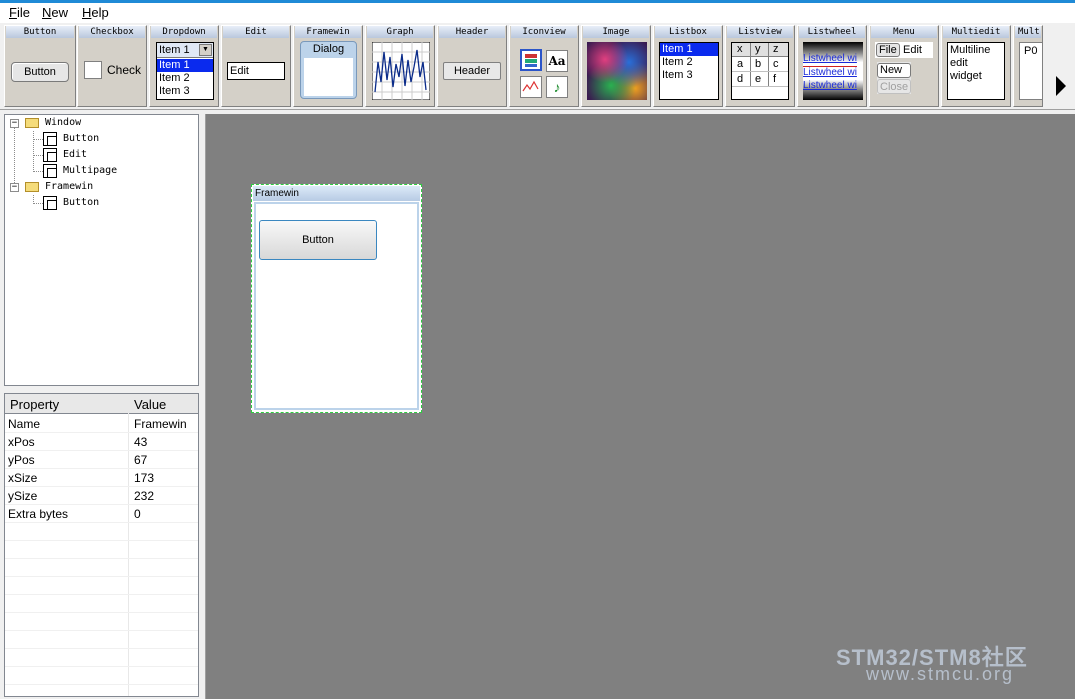 This screenshot has width=1075, height=699. What do you see at coordinates (93, 70) in the screenshot?
I see `checkbox-sample-box` at bounding box center [93, 70].